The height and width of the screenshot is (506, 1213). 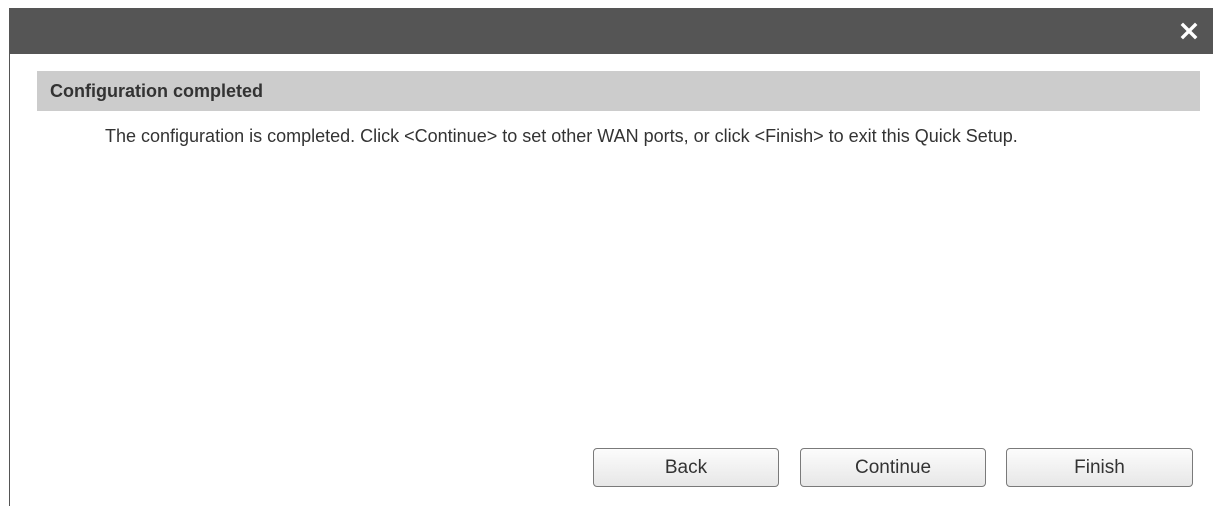 What do you see at coordinates (1189, 31) in the screenshot?
I see `close-icon` at bounding box center [1189, 31].